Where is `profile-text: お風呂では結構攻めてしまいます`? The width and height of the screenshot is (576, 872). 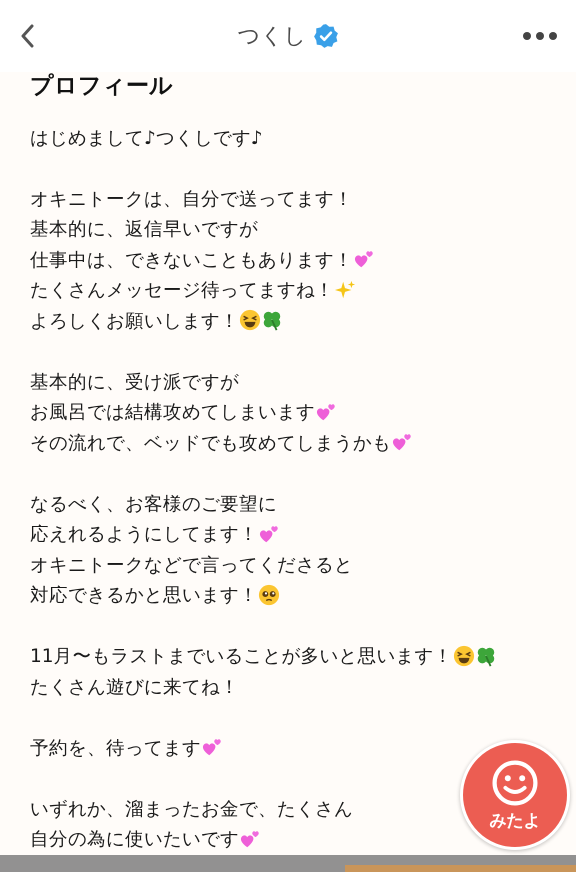 profile-text: お風呂では結構攻めてしまいます is located at coordinates (172, 412).